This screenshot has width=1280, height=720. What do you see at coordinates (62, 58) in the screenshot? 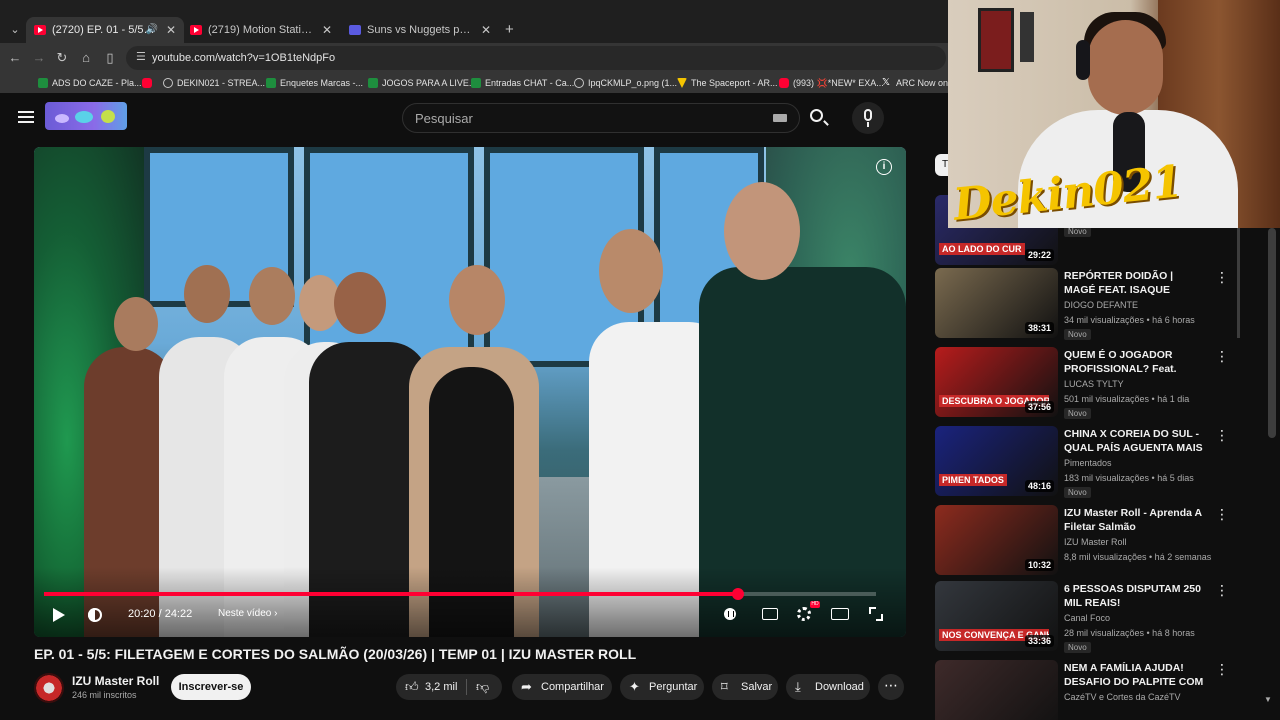
I see `reload-icon: ↻` at bounding box center [62, 58].